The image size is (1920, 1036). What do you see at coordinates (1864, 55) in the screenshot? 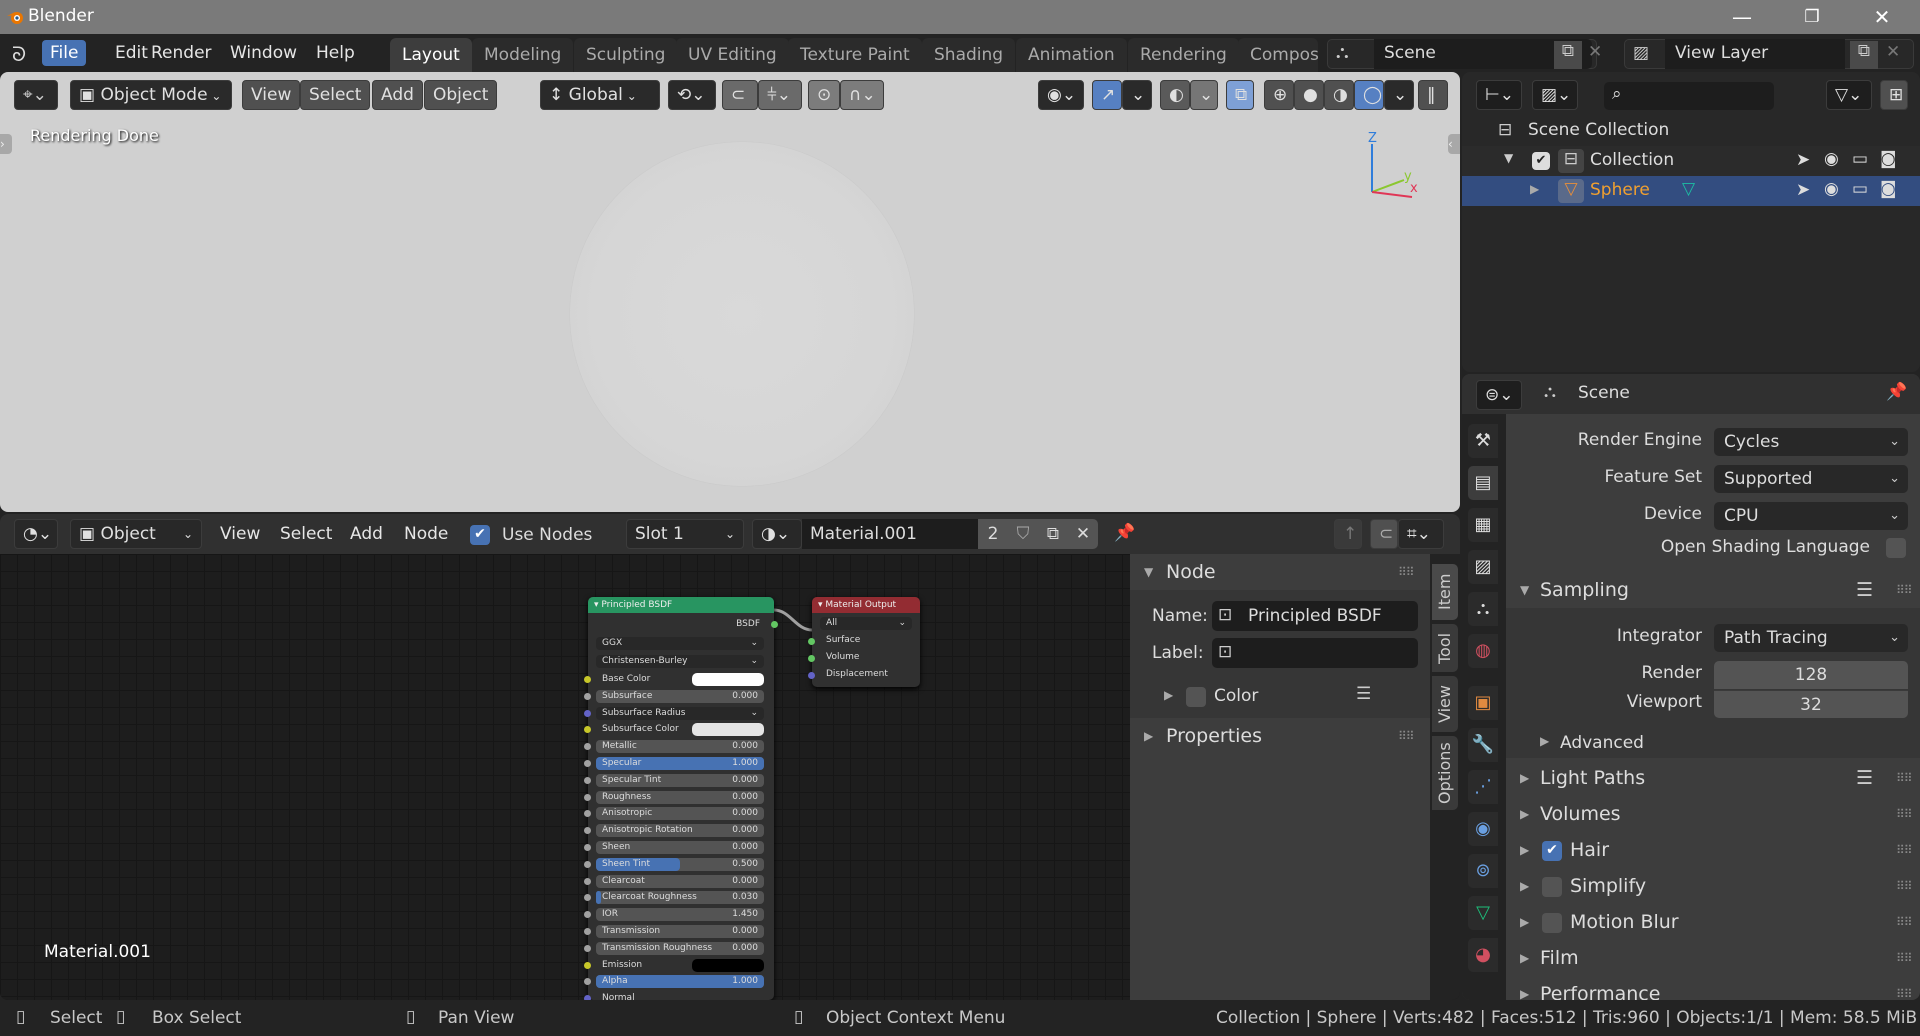
I see `new-view-layer-icon: ⧉` at bounding box center [1864, 55].